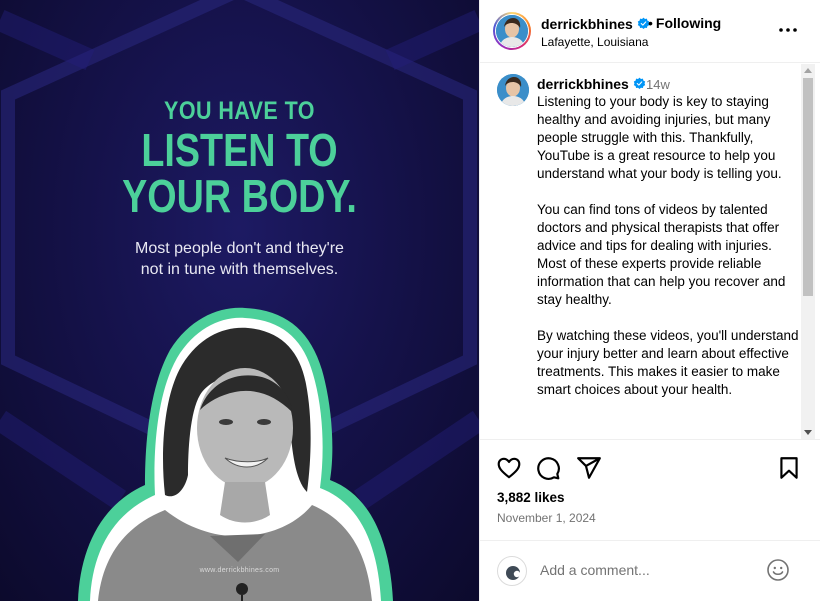  Describe the element at coordinates (239, 111) in the screenshot. I see `poster-headline-top: YOU HAVE TO` at that location.